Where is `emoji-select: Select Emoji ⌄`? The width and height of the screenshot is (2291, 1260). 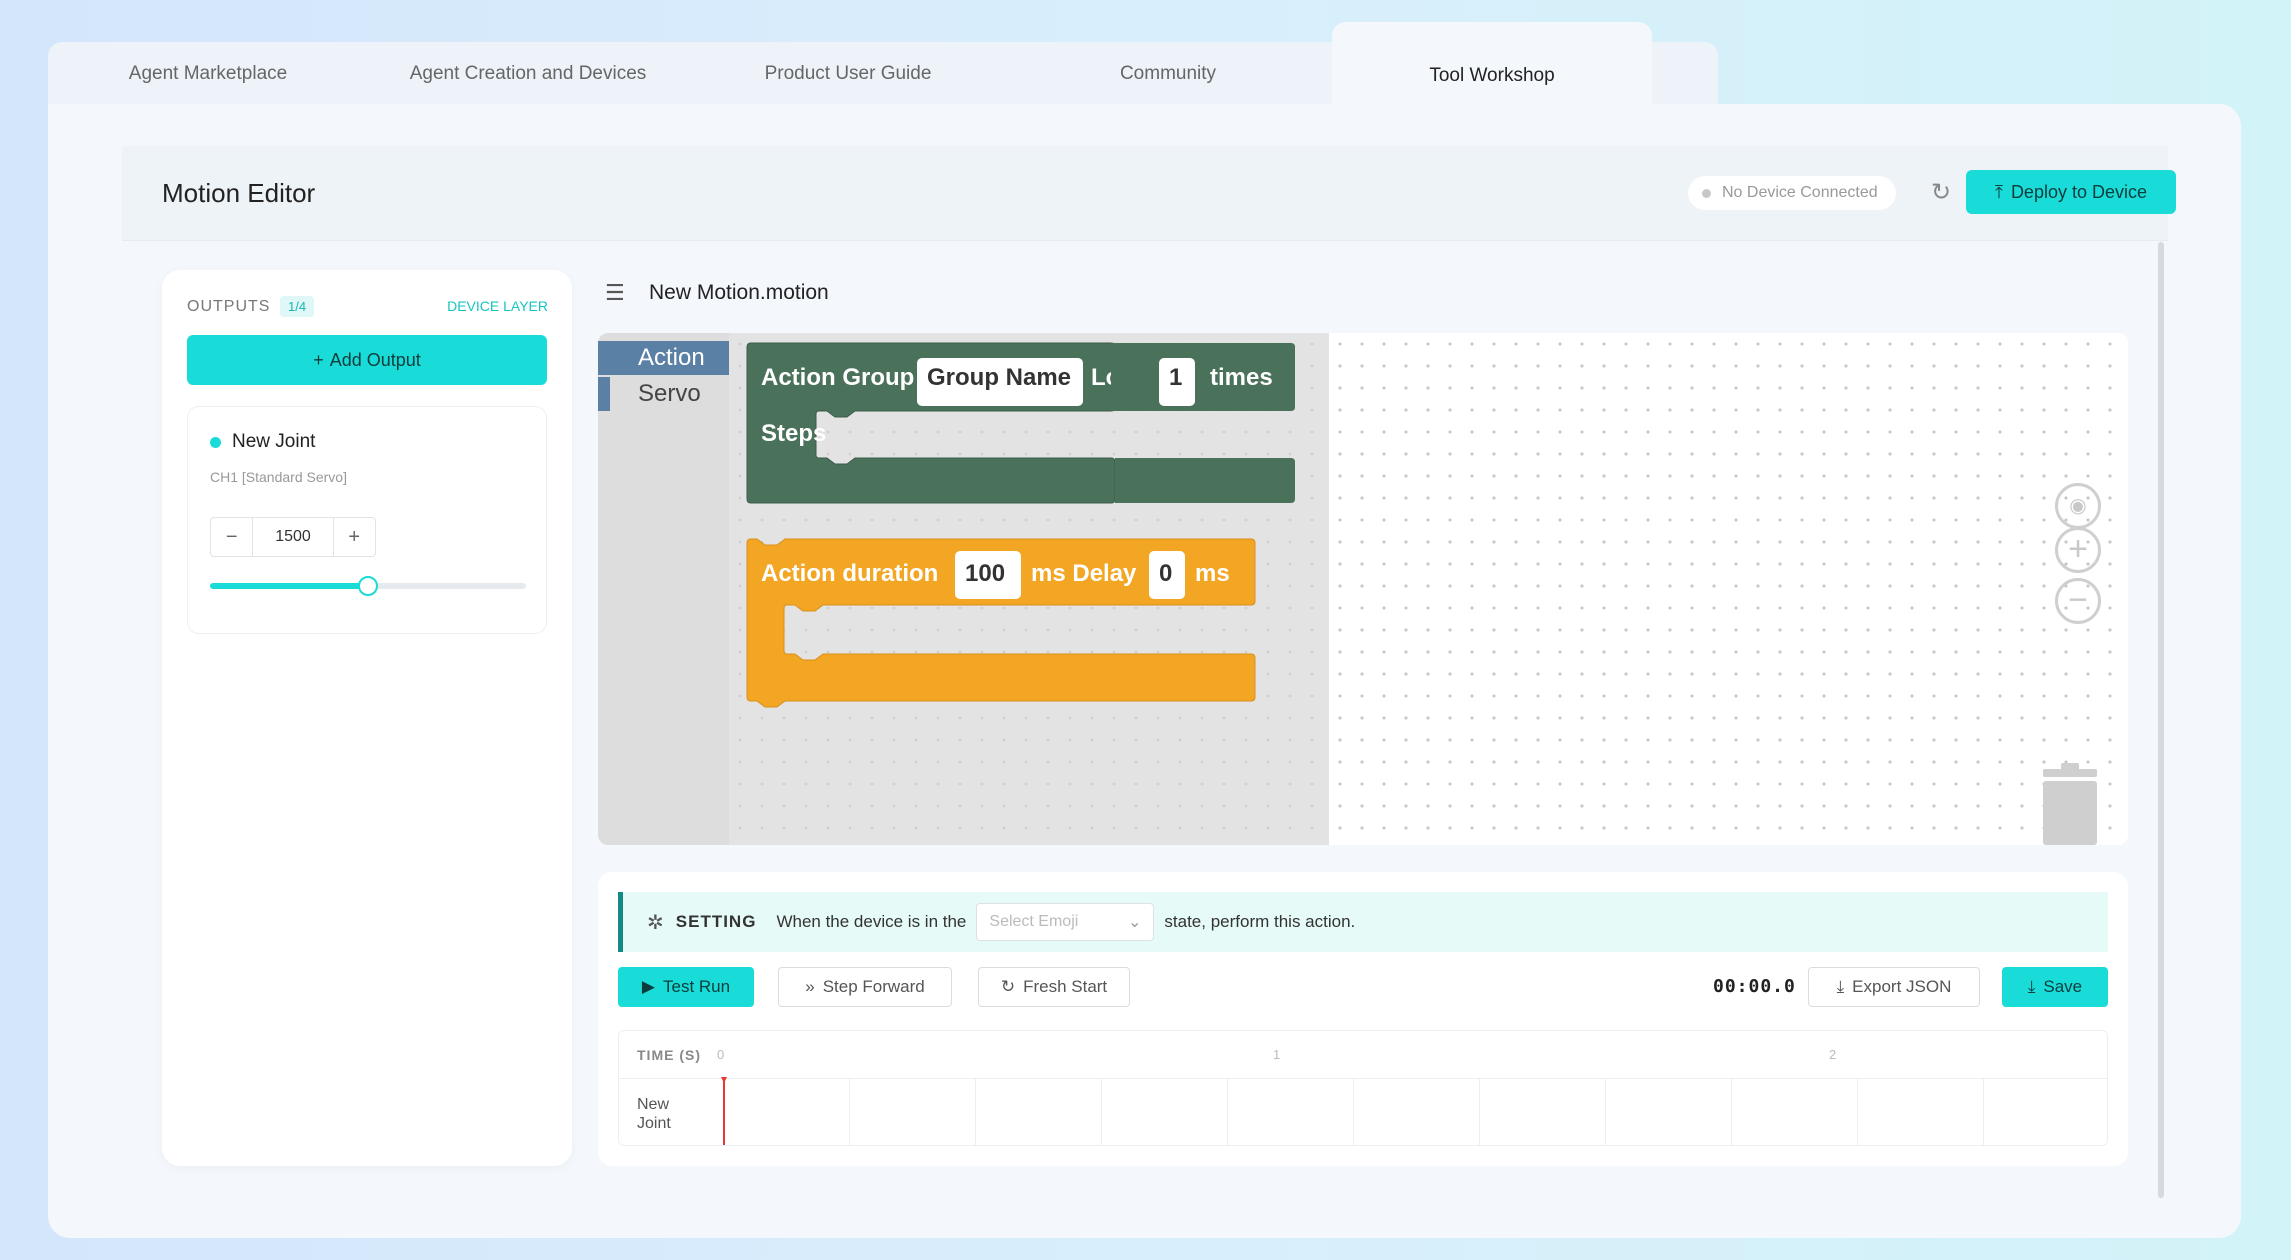
emoji-select: Select Emoji ⌄ is located at coordinates (1065, 922).